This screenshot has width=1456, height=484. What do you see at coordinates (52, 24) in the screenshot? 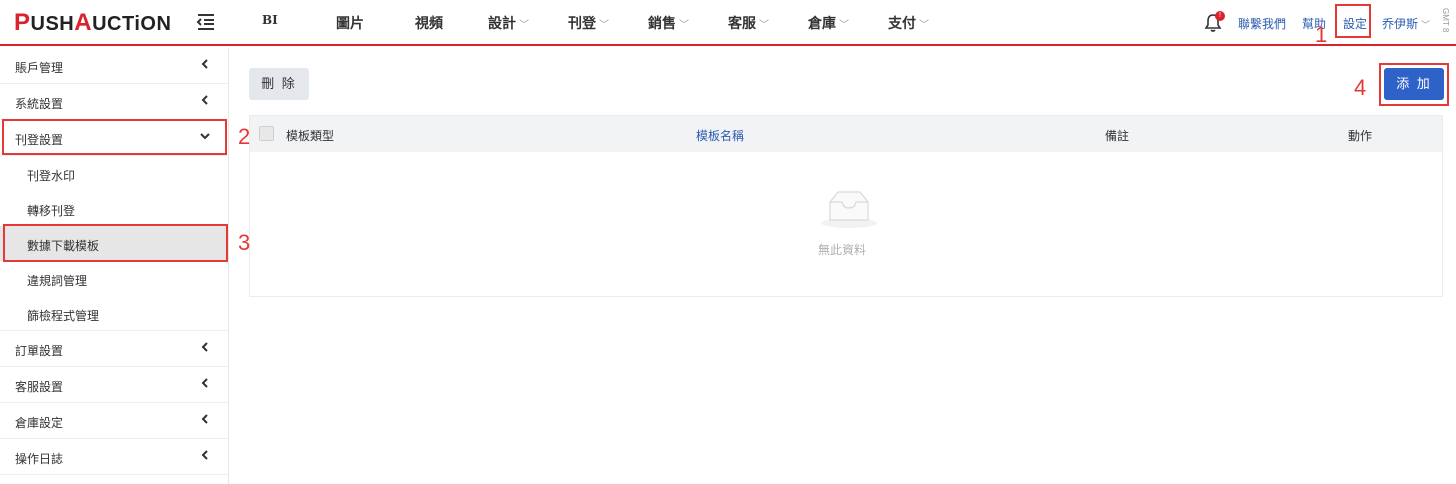
I see `logo-text-ush: USH` at bounding box center [52, 24].